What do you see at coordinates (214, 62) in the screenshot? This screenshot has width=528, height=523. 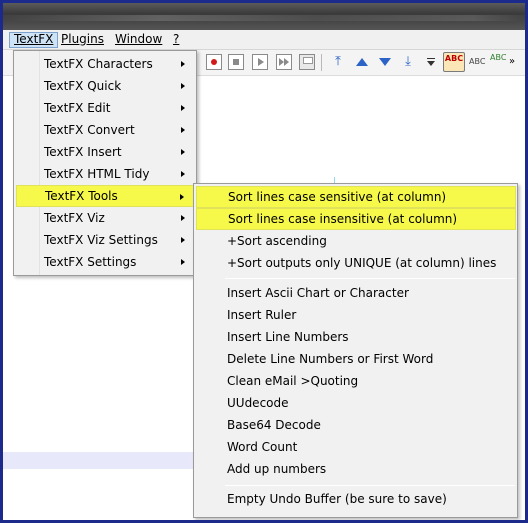 I see `record-macro-icon` at bounding box center [214, 62].